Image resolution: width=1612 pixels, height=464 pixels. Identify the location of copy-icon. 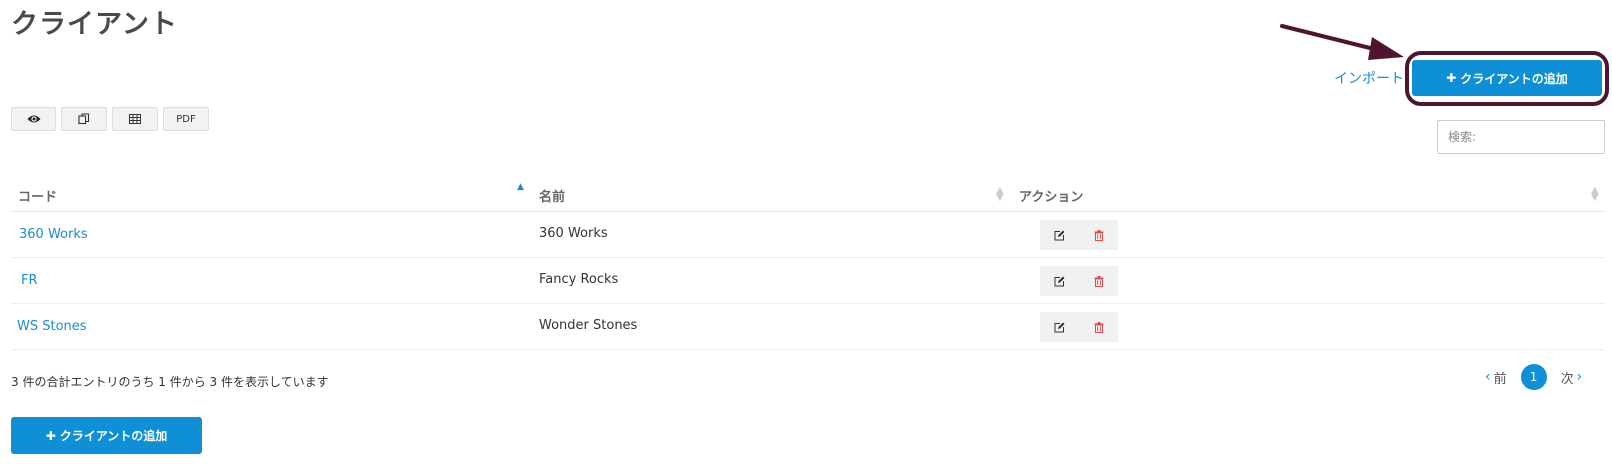
(84, 119).